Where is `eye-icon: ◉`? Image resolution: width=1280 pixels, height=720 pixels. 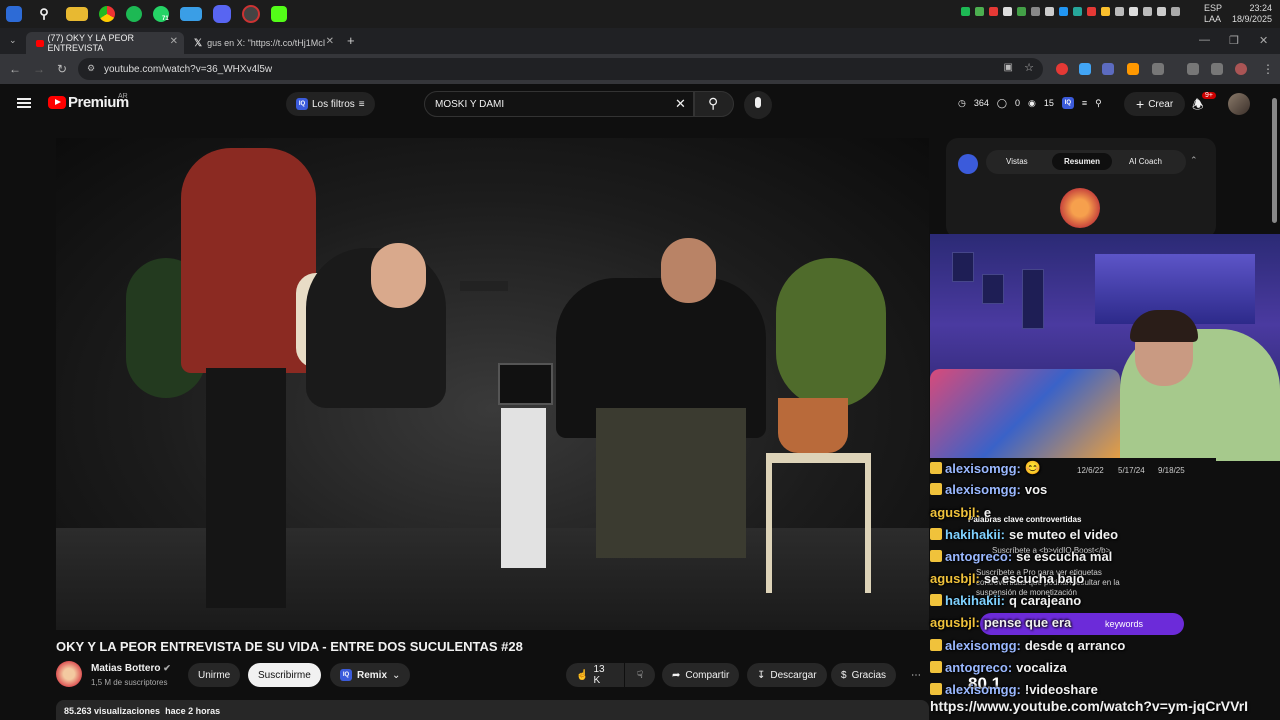
eye-icon: ◉ is located at coordinates (1031, 102).